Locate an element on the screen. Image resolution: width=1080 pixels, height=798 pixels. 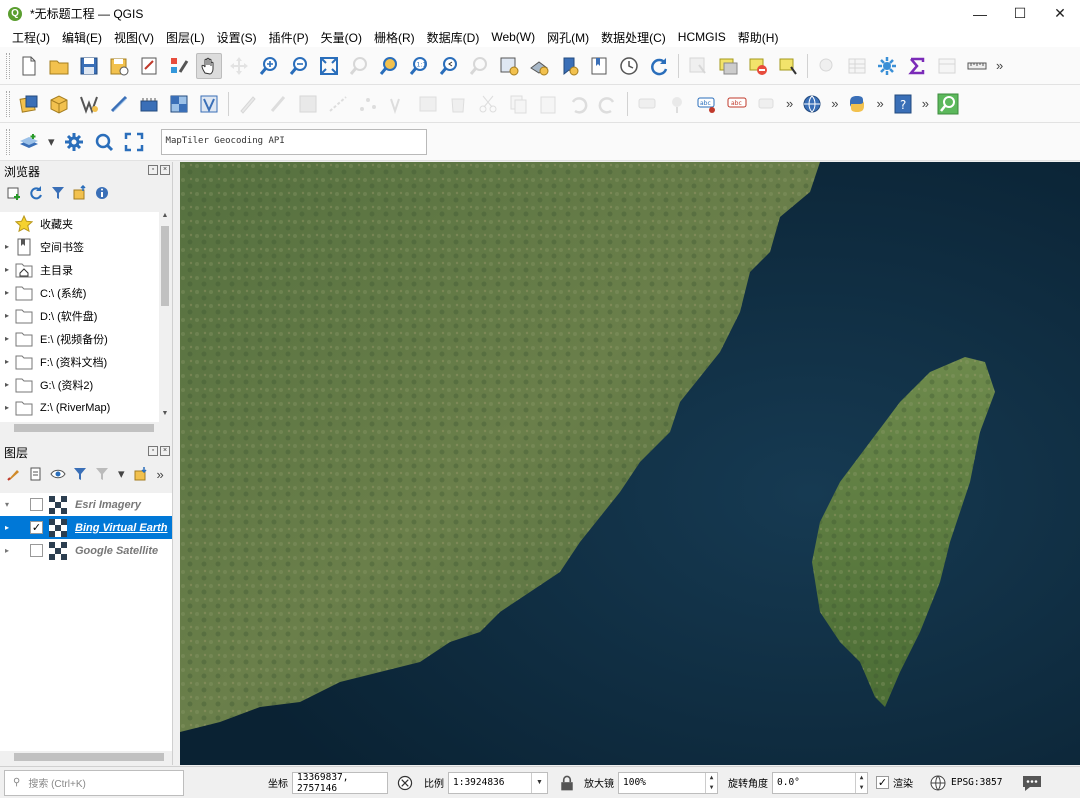
add-package-layer-icon is located at coordinates (59, 104).